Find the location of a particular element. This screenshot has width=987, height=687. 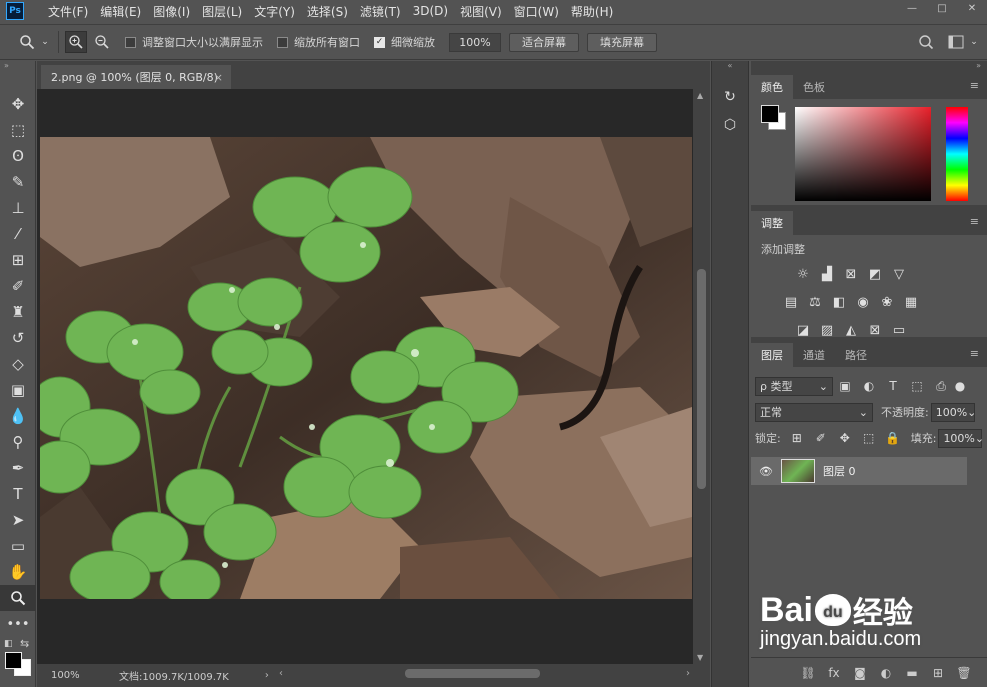

menu-filter: 滤镜(T) is located at coordinates (380, 11).